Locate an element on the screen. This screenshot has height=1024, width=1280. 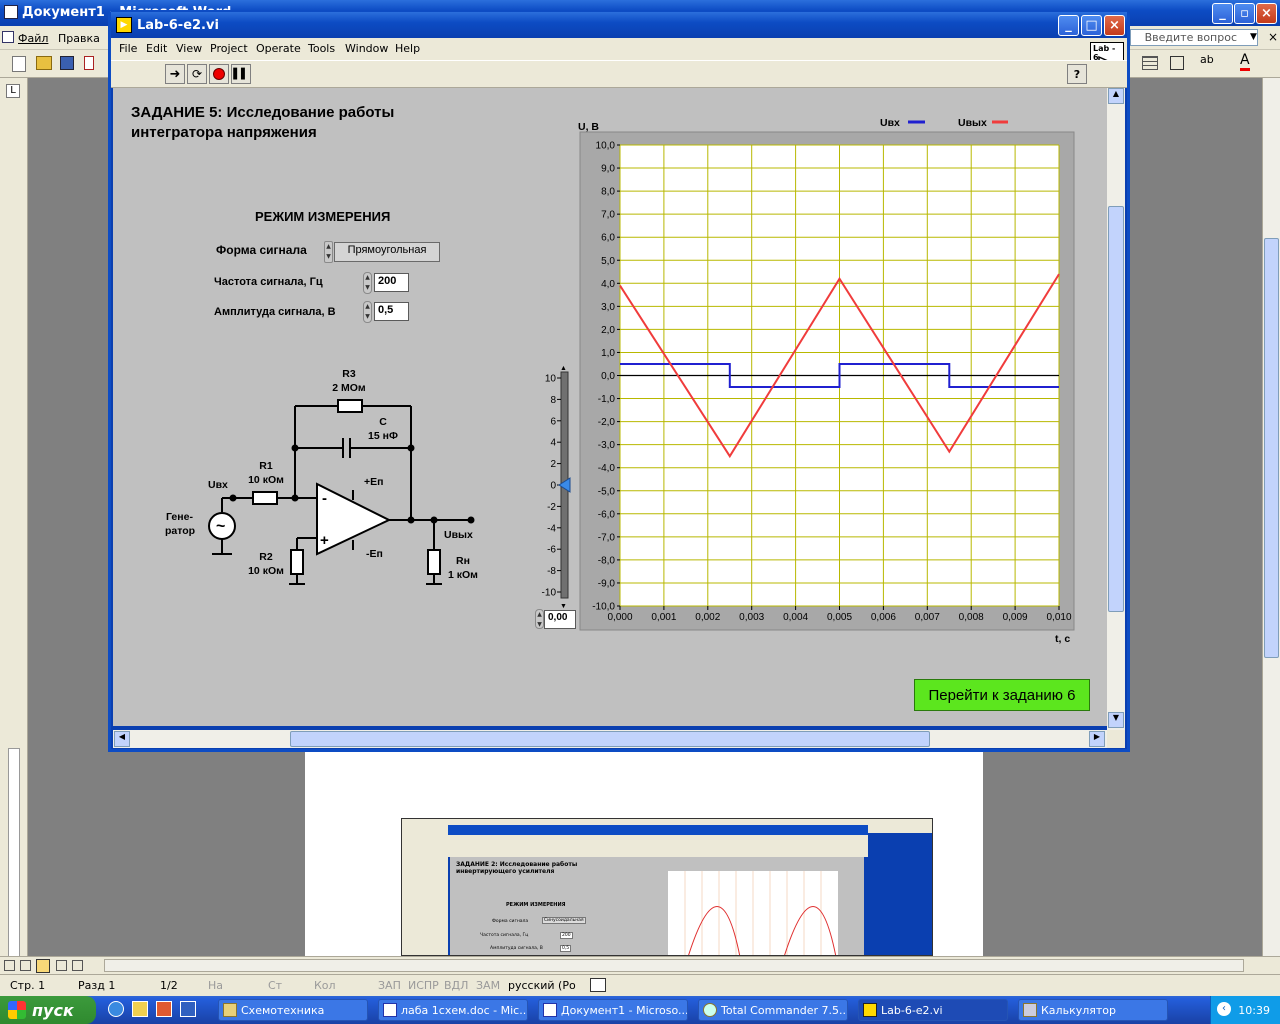
signal-form-arrows: ▲ ▼ is located at coordinates (328, 252).